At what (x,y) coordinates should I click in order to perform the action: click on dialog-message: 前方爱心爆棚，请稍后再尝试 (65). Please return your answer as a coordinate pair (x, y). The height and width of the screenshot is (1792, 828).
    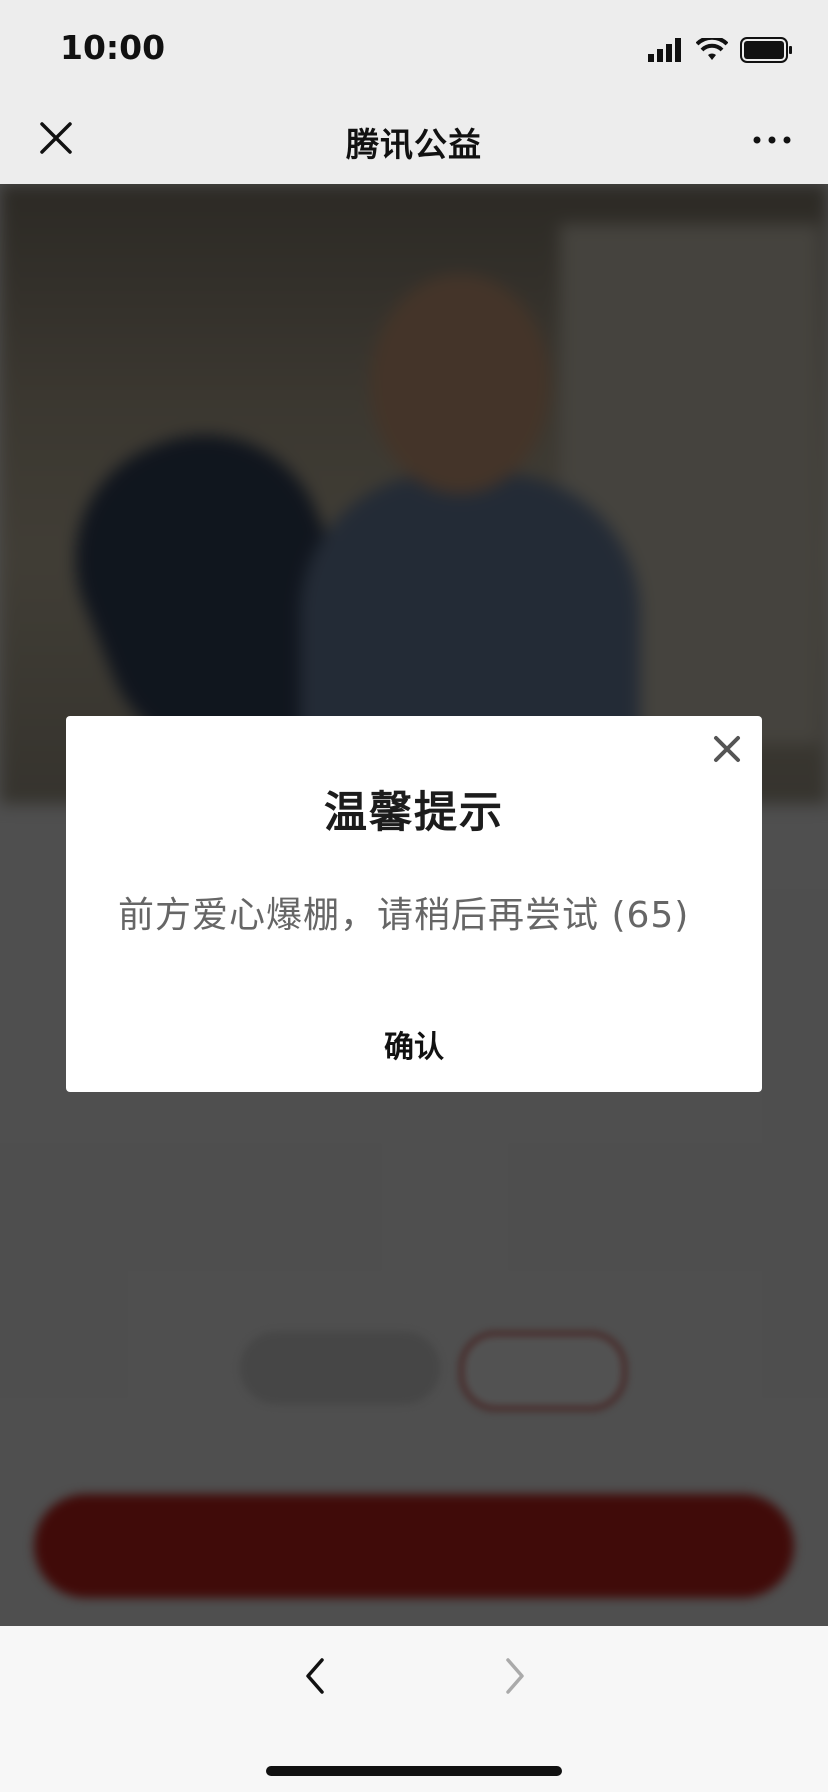
    Looking at the image, I should click on (404, 915).